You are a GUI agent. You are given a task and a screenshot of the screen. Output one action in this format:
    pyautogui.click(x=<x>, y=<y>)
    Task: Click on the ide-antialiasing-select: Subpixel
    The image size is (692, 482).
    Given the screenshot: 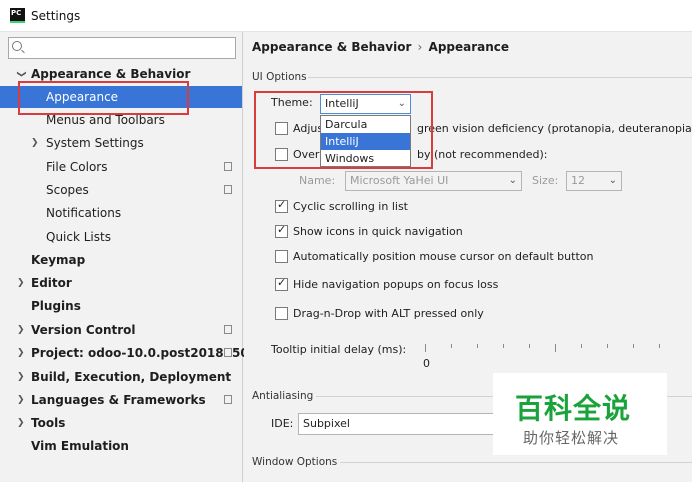 What is the action you would take?
    pyautogui.click(x=398, y=424)
    